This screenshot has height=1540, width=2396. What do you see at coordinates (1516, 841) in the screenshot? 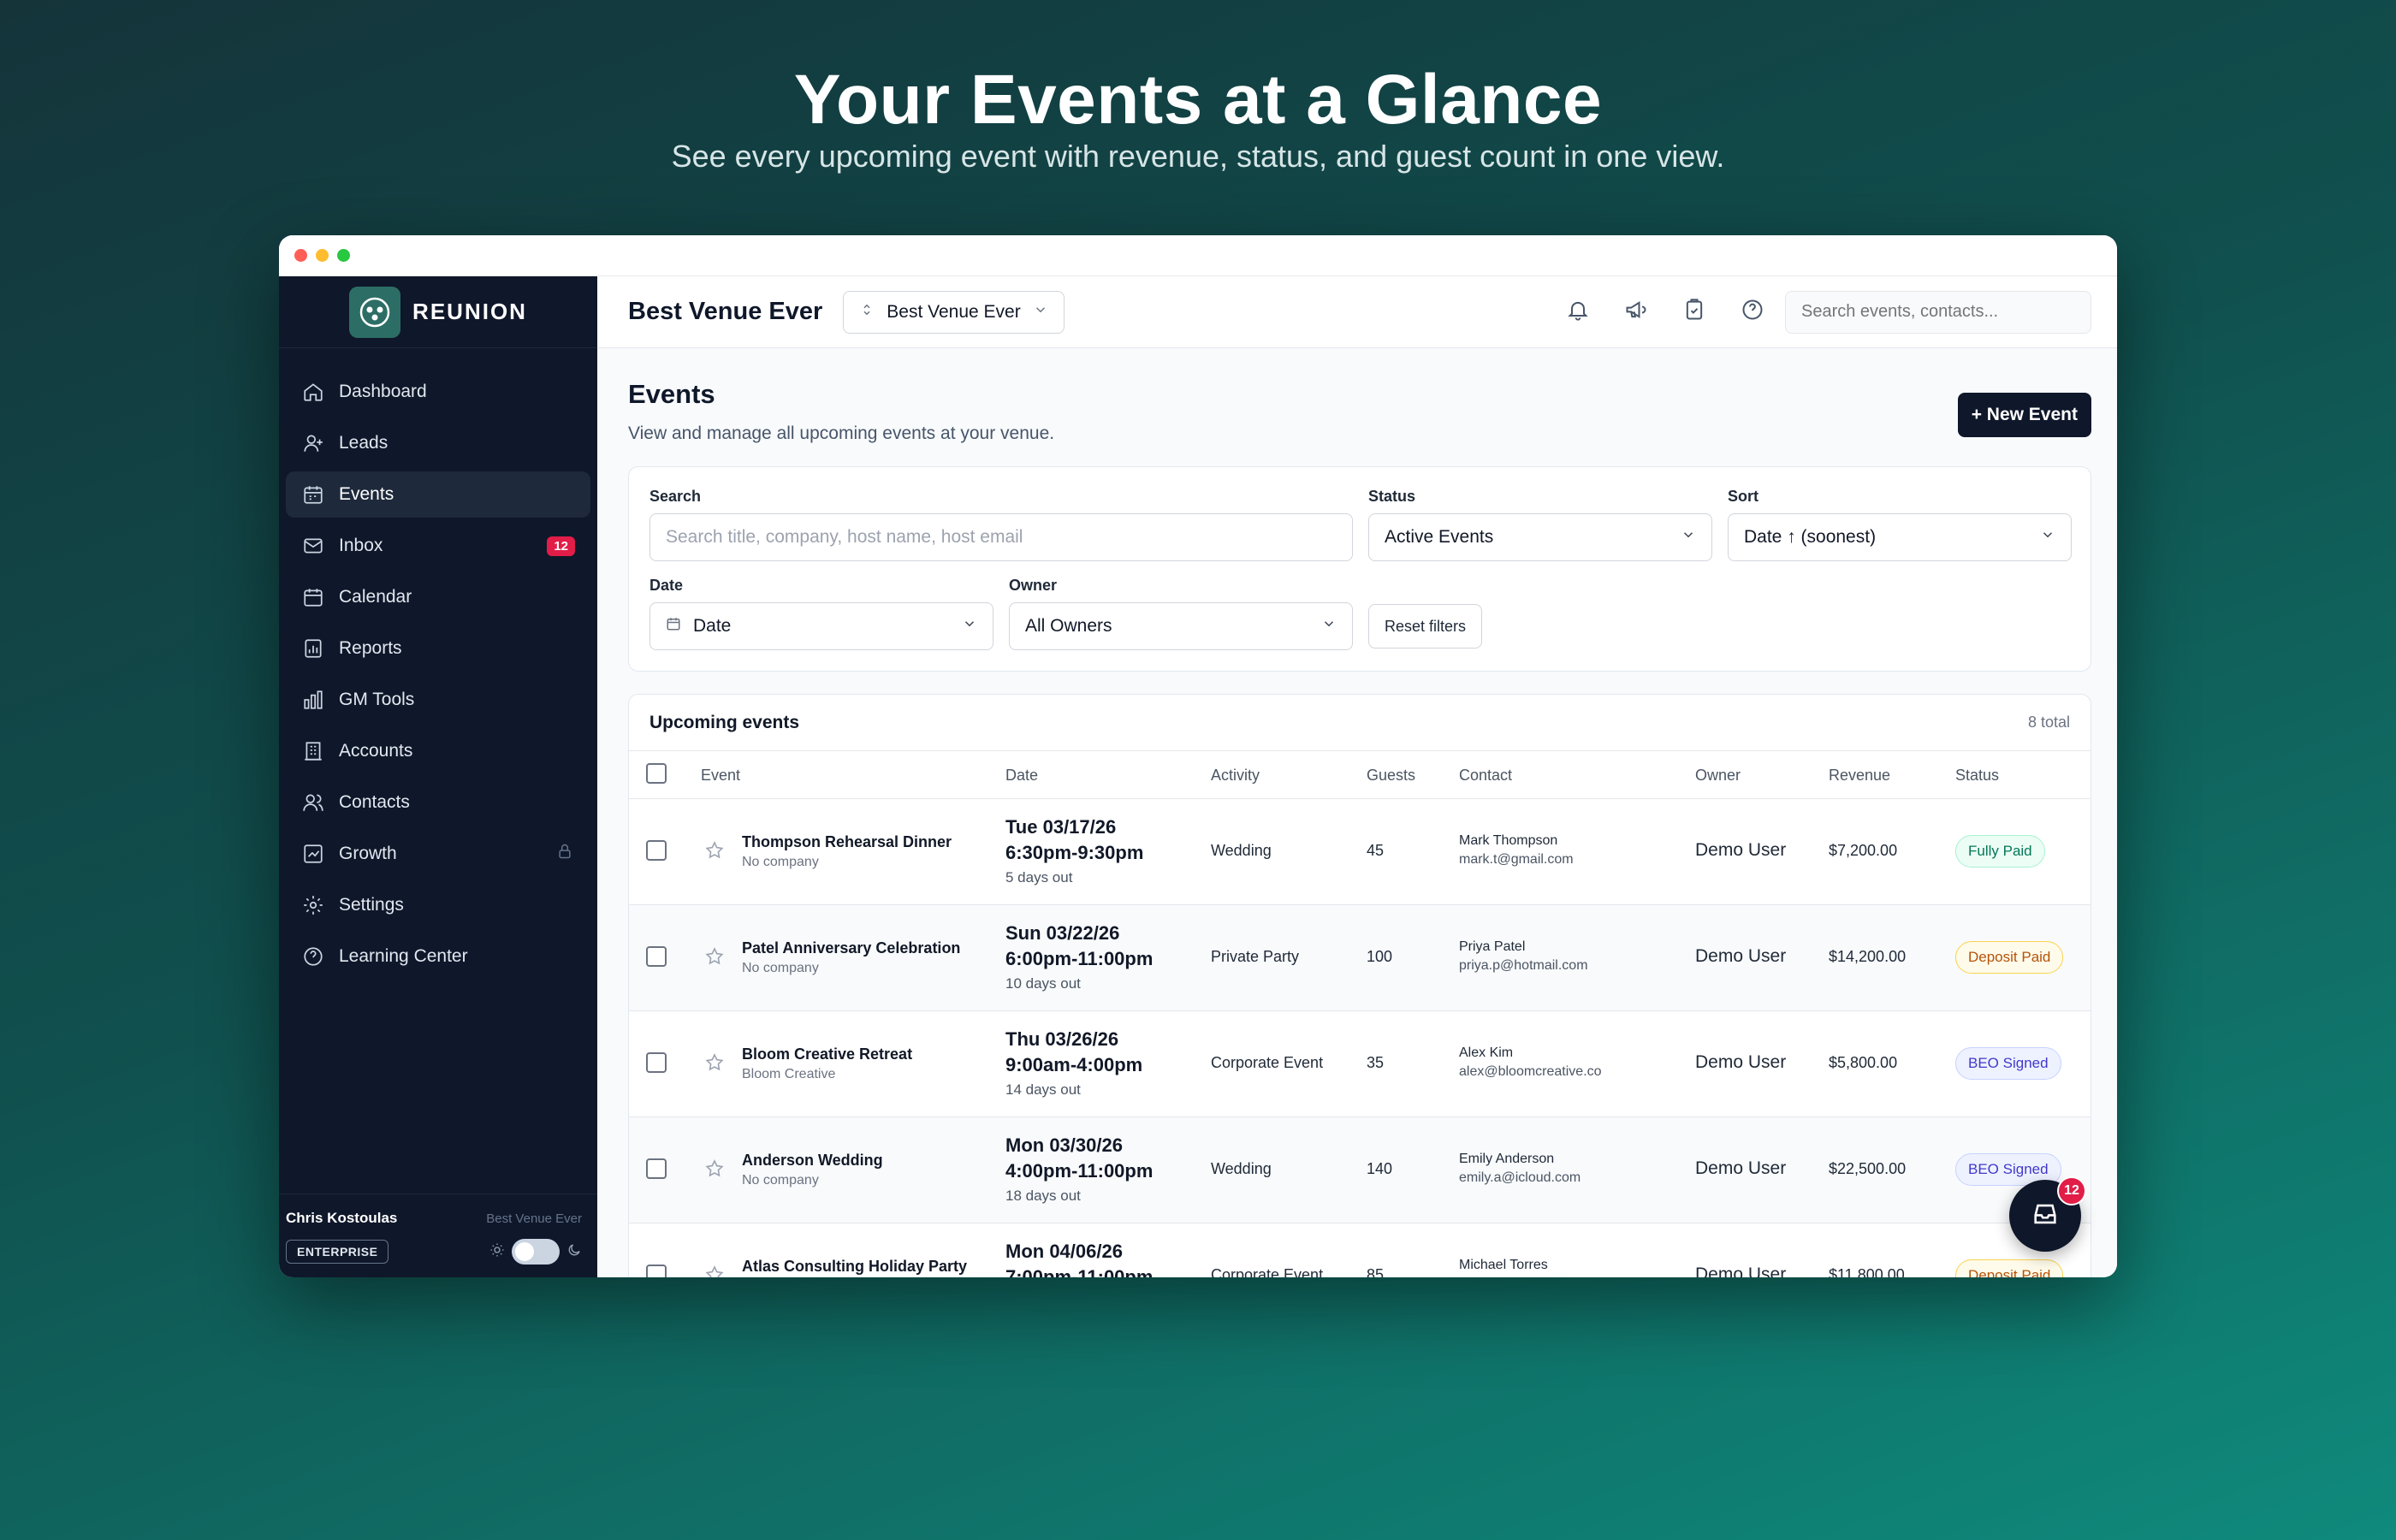
I see `contact-name: Mark Thompson` at bounding box center [1516, 841].